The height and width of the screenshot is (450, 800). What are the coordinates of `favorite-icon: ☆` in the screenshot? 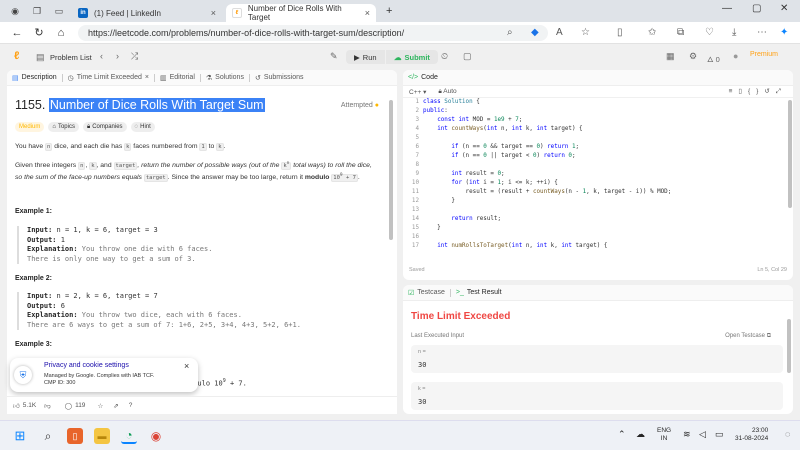 It's located at (585, 32).